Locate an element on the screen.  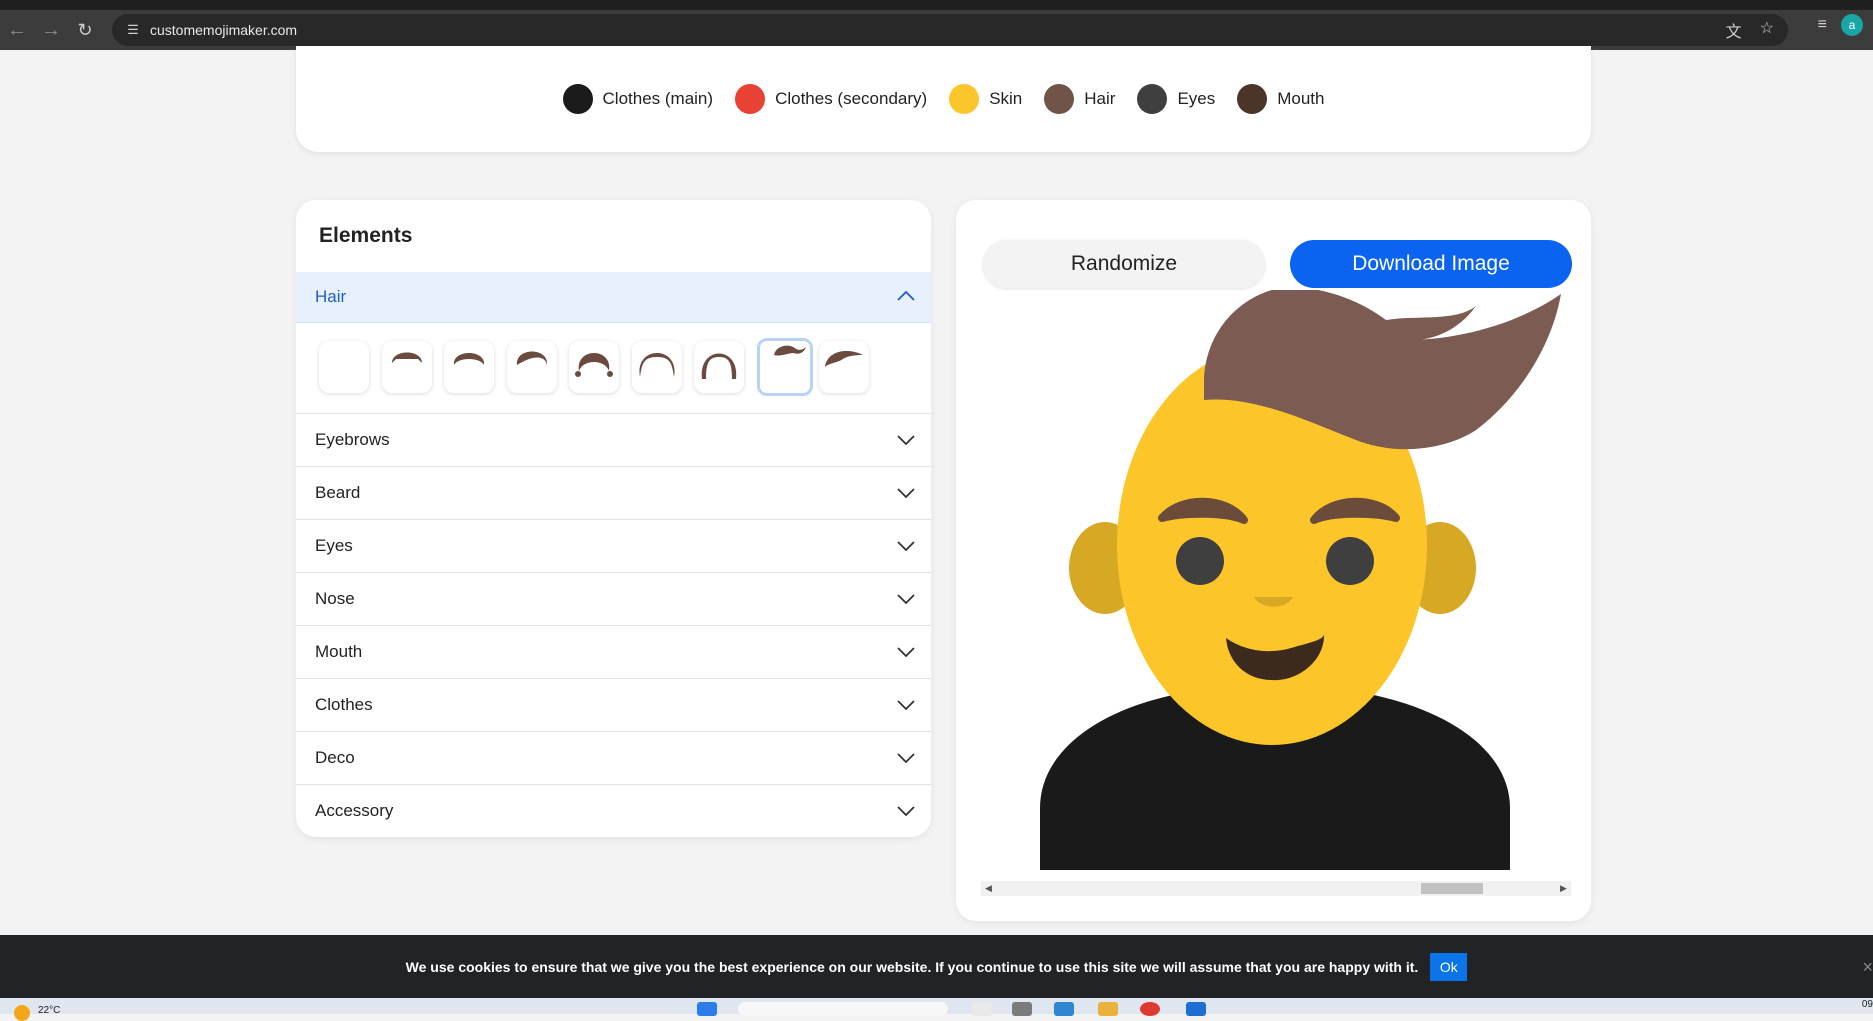
star-icon: ☆ is located at coordinates (1767, 30).